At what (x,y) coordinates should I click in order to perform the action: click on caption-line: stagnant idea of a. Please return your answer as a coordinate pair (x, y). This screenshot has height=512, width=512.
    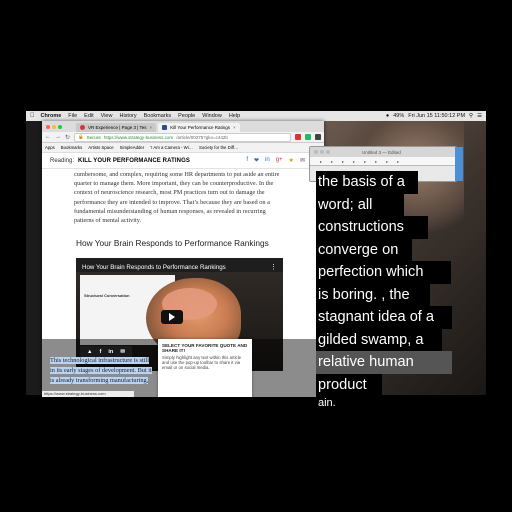
    Looking at the image, I should click on (384, 317).